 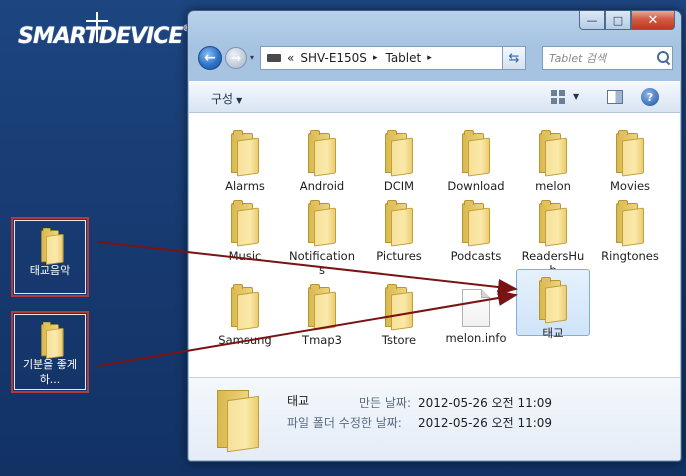 I want to click on folder-taegyo-selected: 태교, so click(x=553, y=304).